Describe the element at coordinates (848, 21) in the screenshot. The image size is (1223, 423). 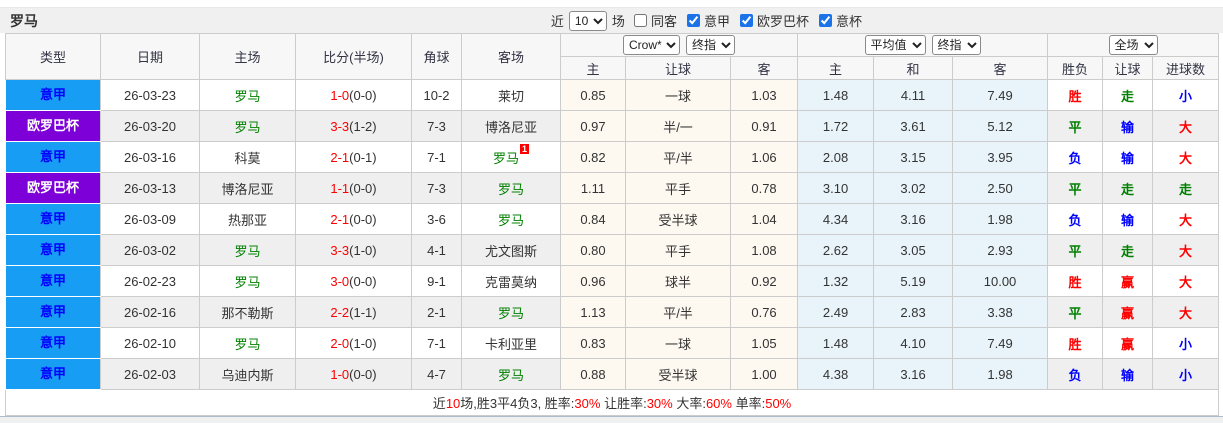
I see `coppa-italia-label: 意杯` at that location.